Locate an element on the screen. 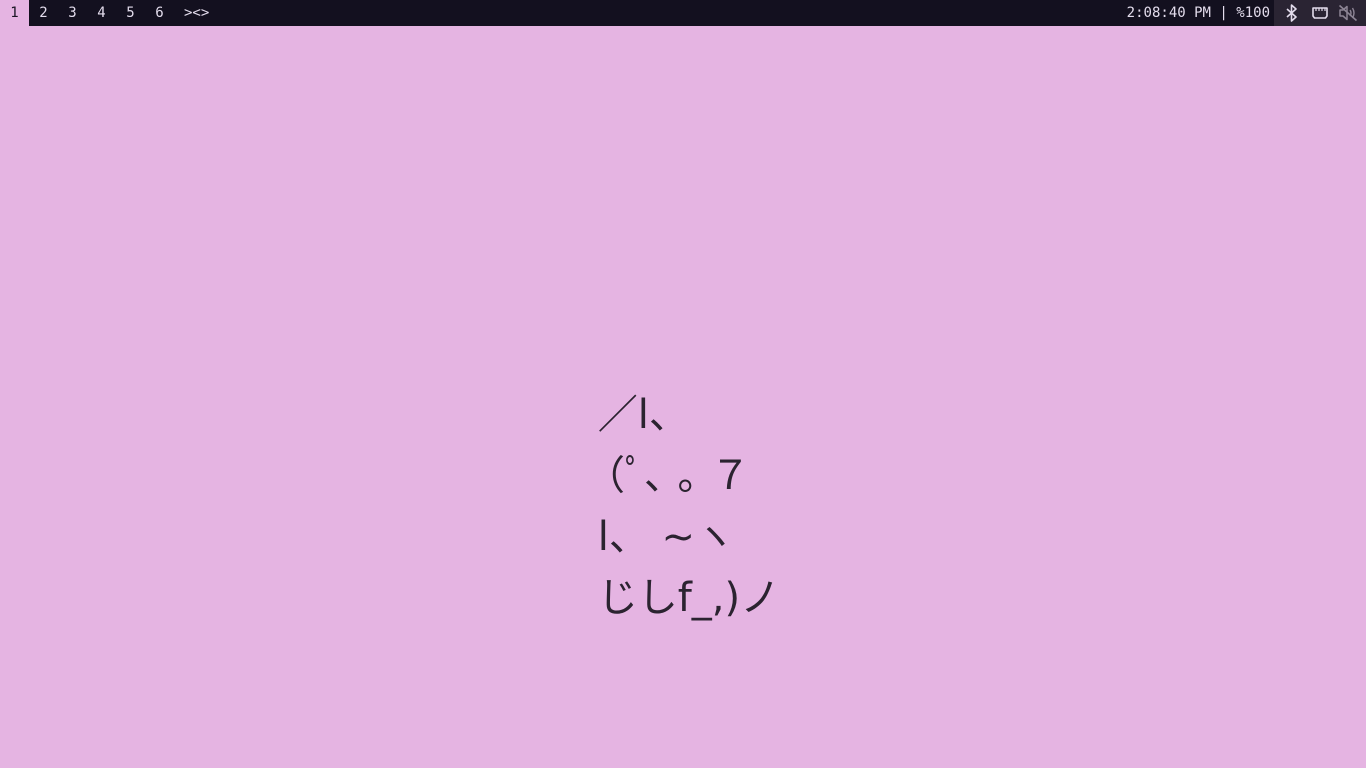 The width and height of the screenshot is (1366, 768). workspace-4: 4 is located at coordinates (101, 13).